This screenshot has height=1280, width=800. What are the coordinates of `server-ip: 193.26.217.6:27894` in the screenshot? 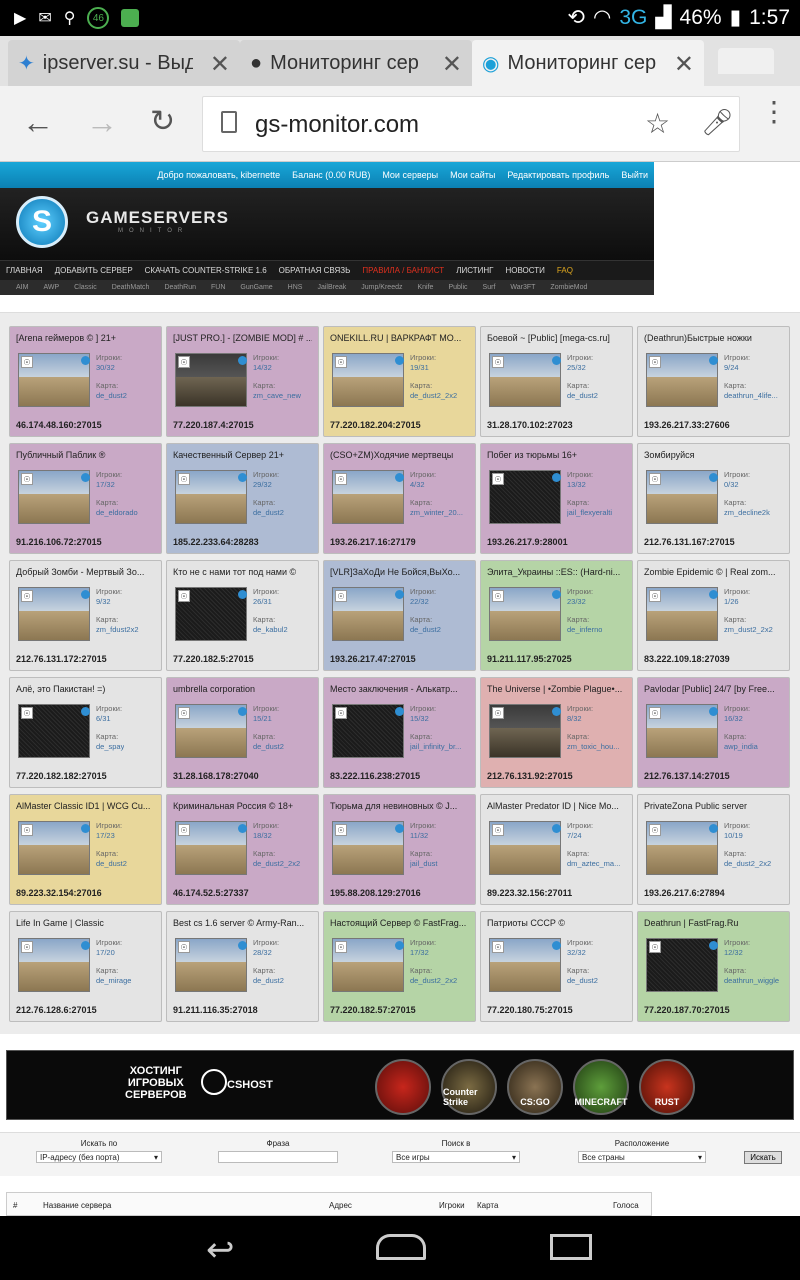 It's located at (684, 893).